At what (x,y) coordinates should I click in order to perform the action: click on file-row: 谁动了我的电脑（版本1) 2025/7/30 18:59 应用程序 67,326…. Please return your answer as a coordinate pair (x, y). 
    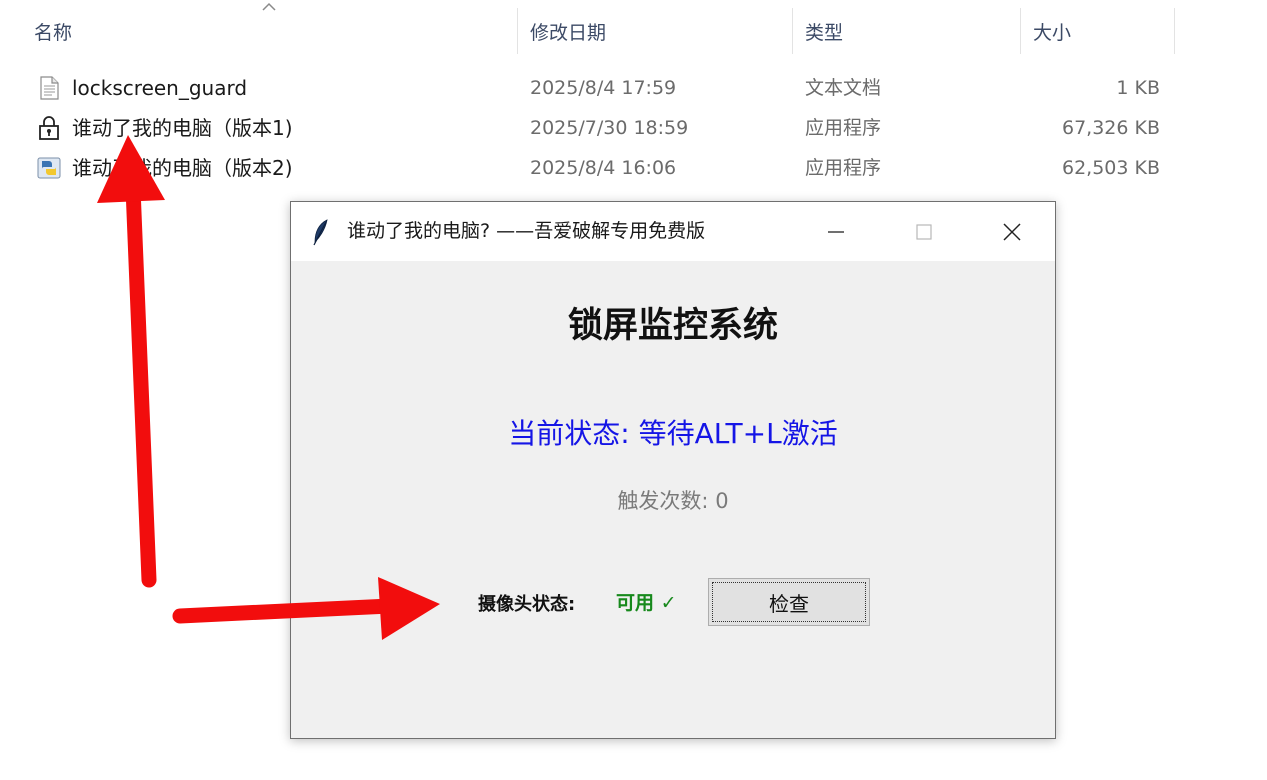
    Looking at the image, I should click on (590, 128).